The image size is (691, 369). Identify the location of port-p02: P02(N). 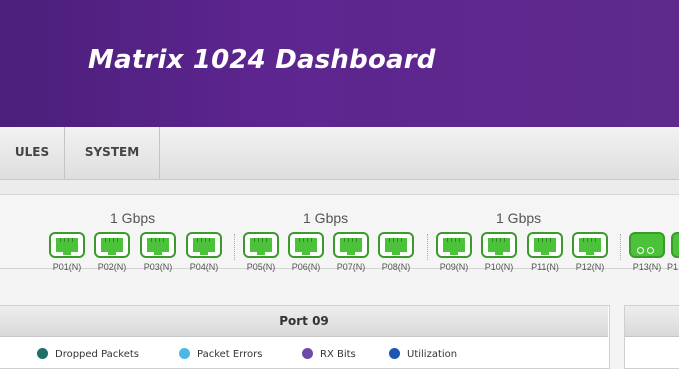
(112, 252).